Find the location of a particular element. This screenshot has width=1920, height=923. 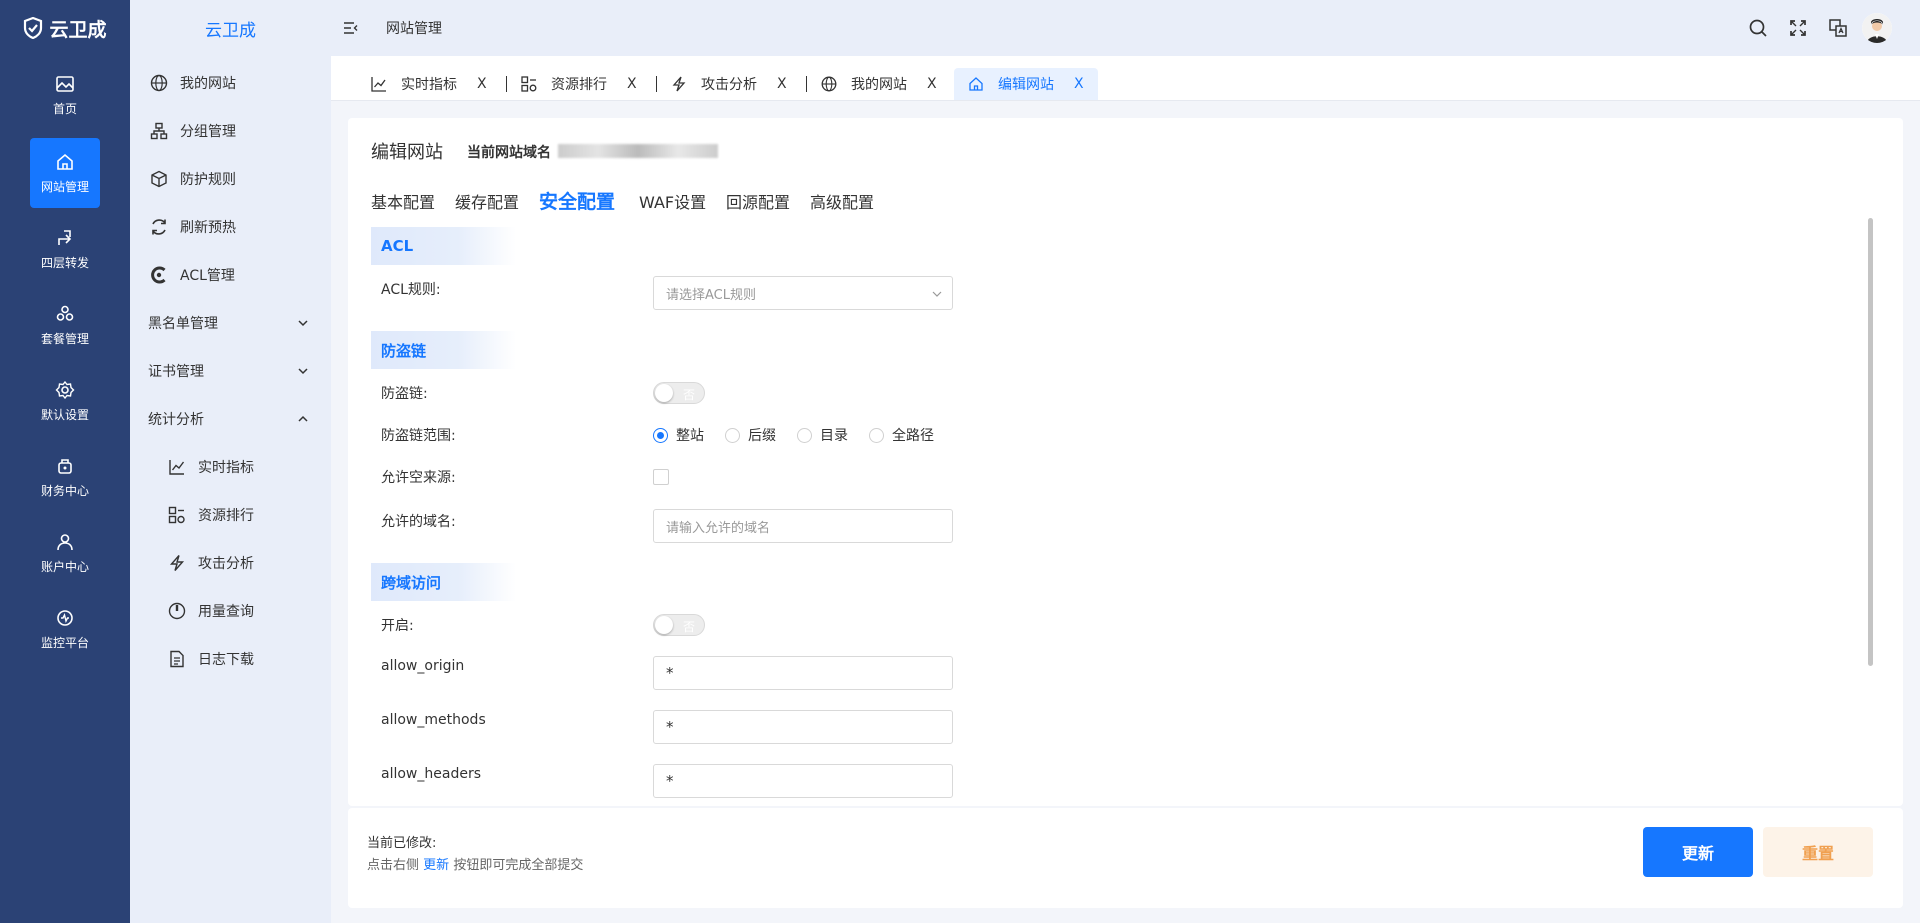

update-button: 更新 is located at coordinates (1698, 852).